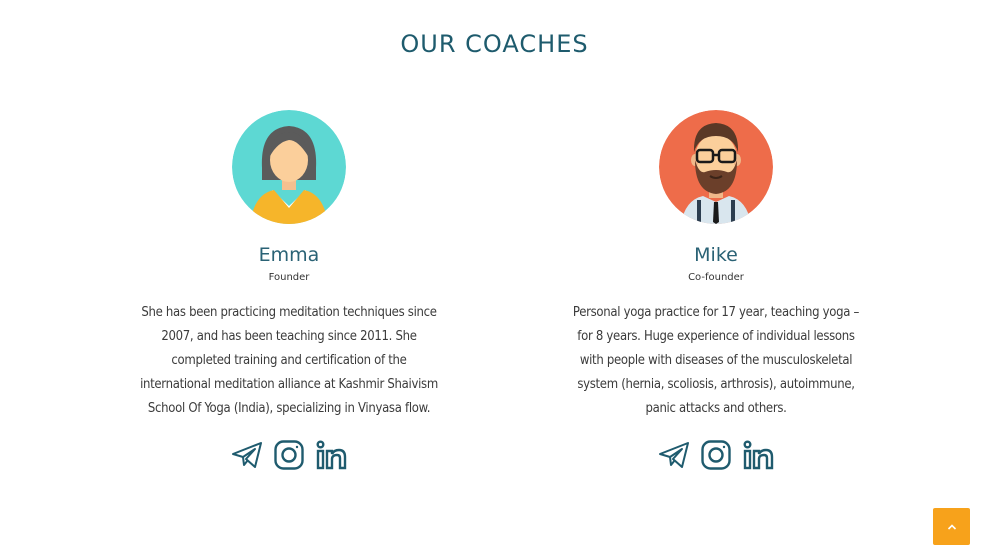  I want to click on avatar-emma, so click(289, 167).